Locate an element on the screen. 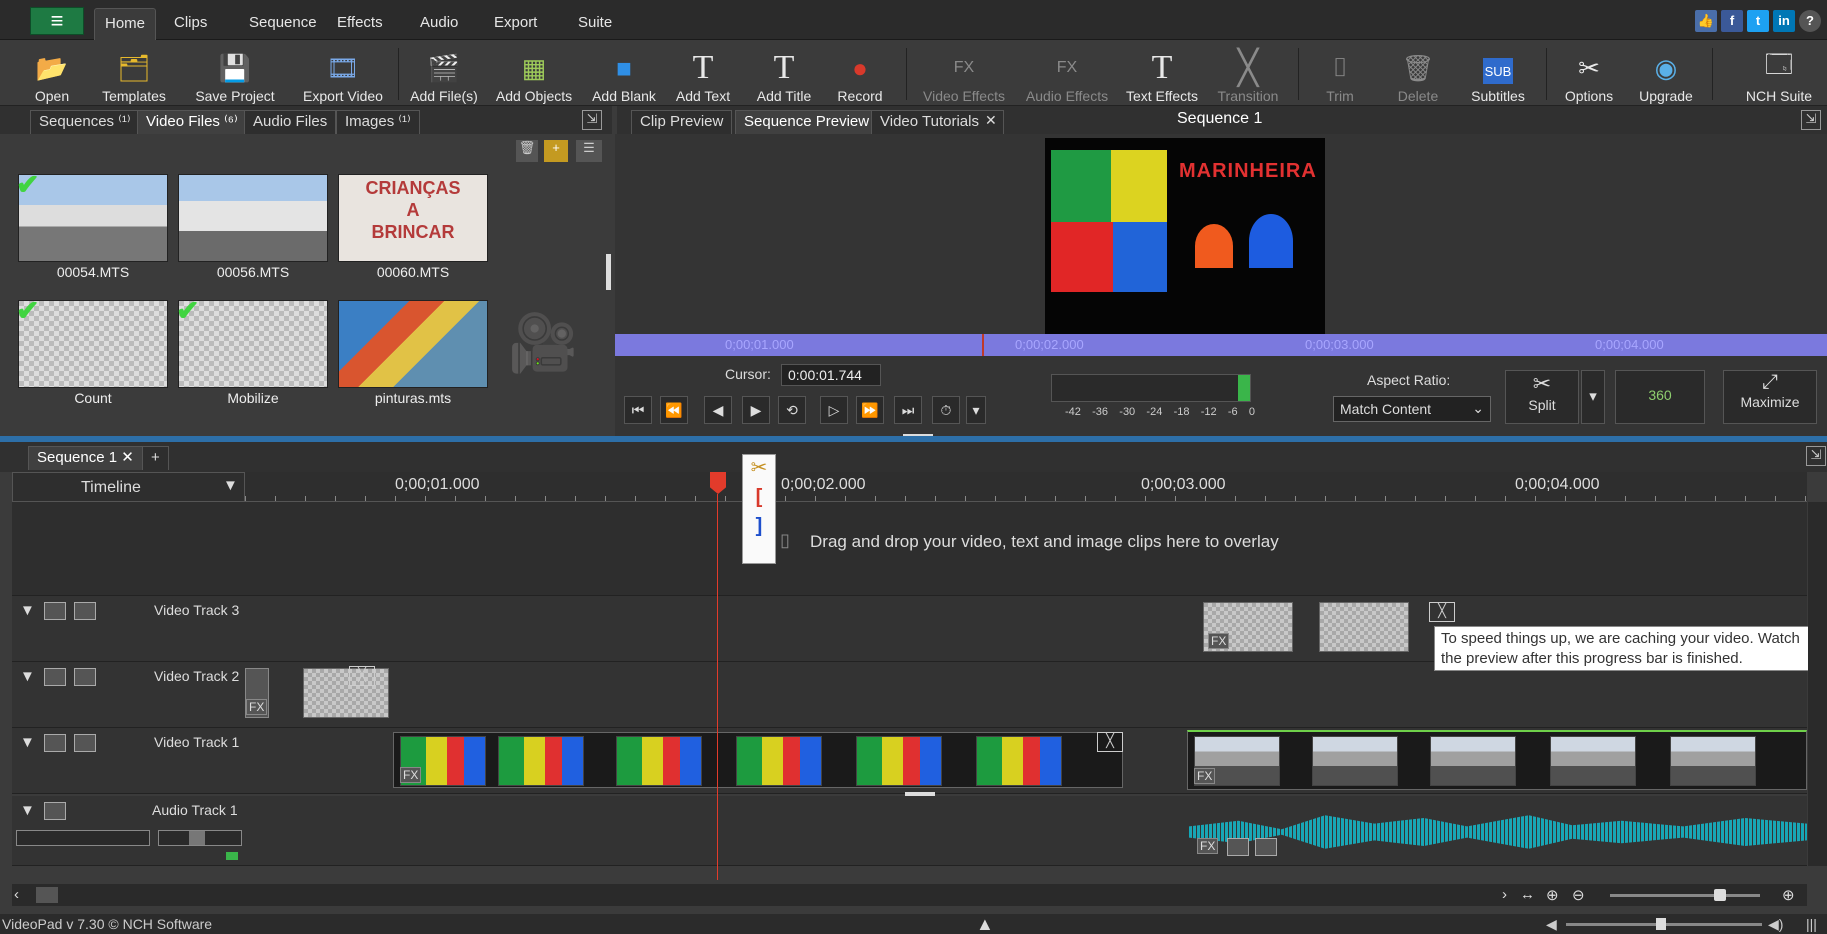 This screenshot has width=1827, height=934. add-sequence-button: + is located at coordinates (155, 458).